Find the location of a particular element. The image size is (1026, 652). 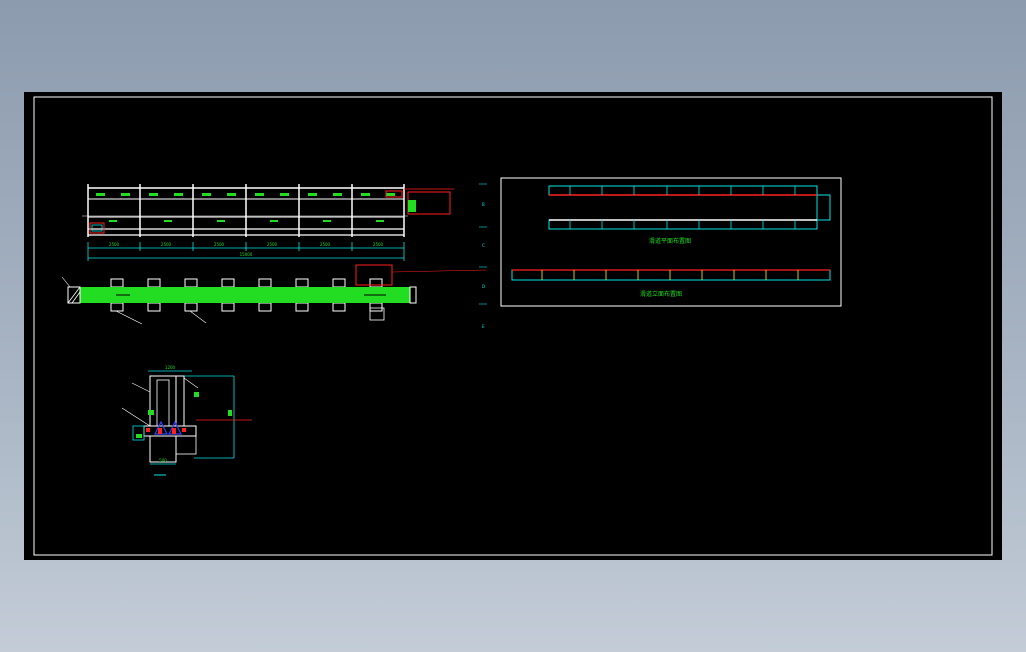

bay-dim-6: 2500 is located at coordinates (378, 244).